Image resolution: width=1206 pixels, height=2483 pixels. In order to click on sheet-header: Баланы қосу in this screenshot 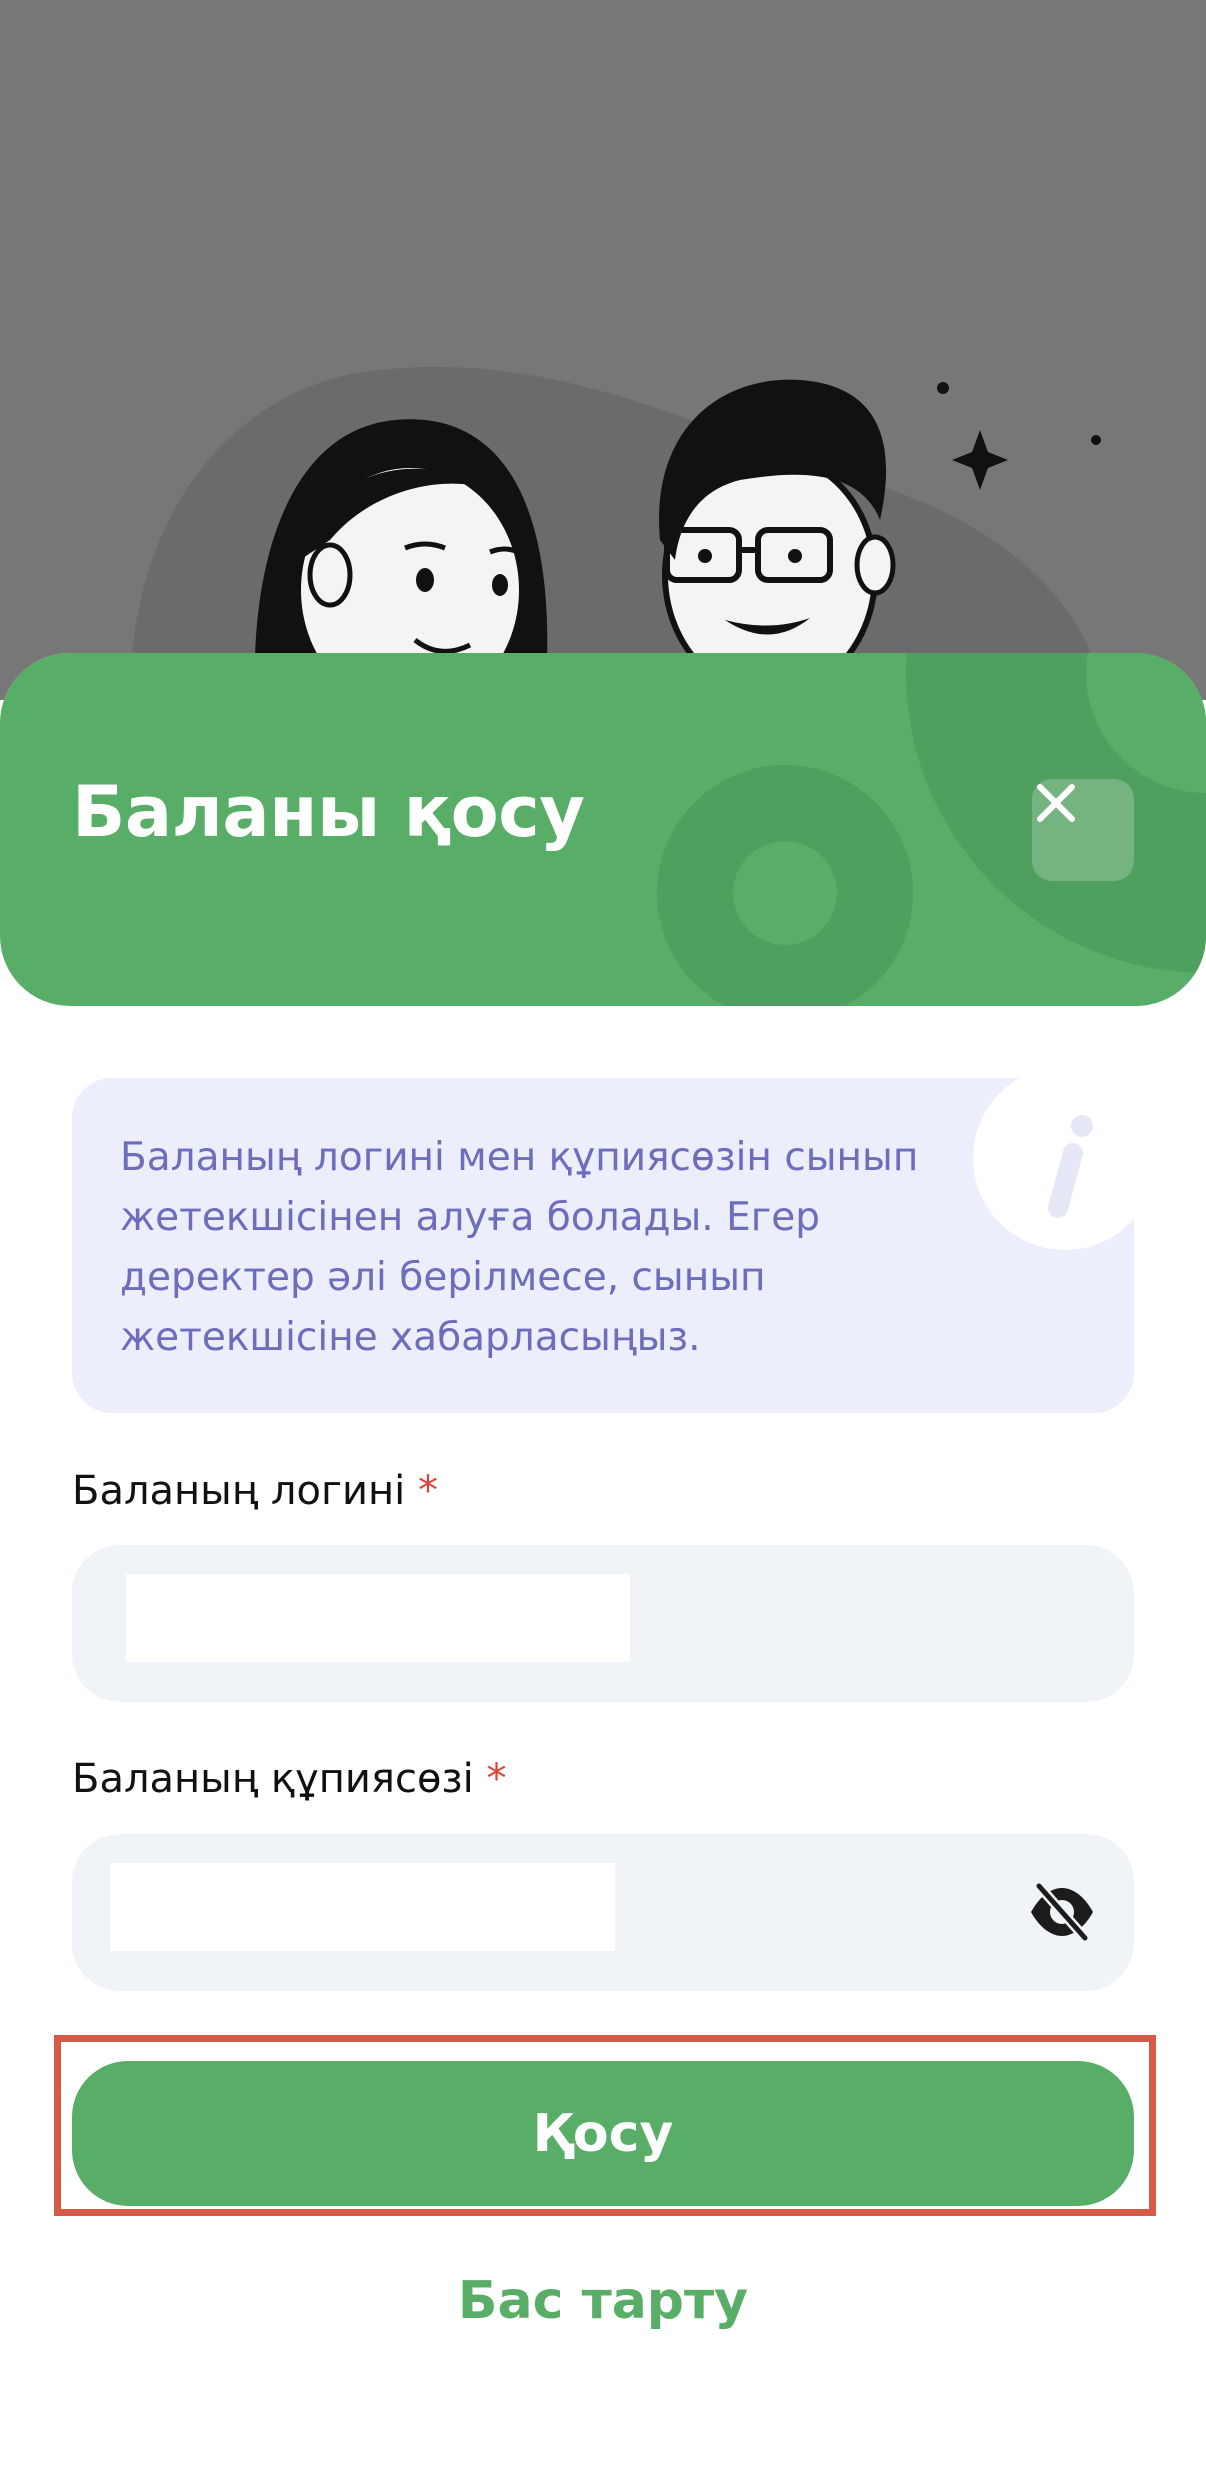, I will do `click(603, 829)`.